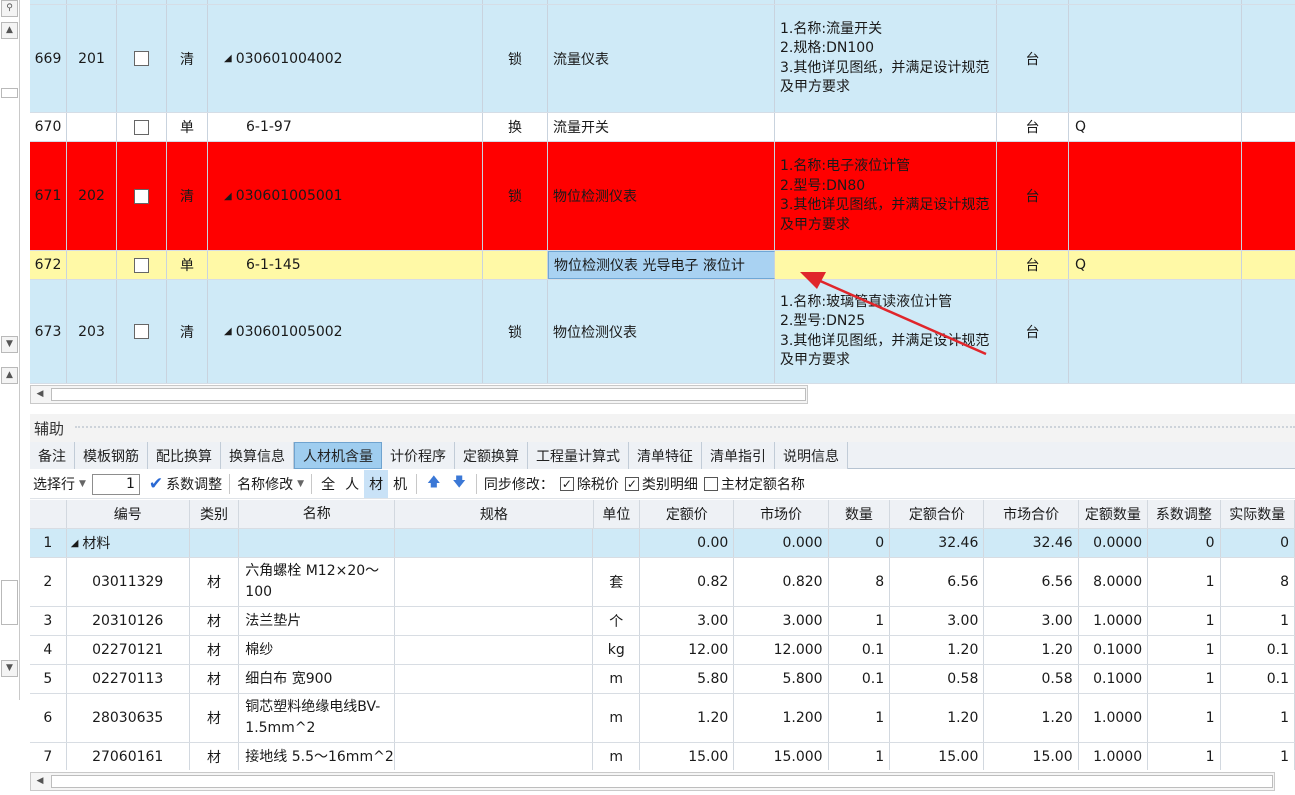  I want to click on row-market-price: 1.200, so click(781, 718).